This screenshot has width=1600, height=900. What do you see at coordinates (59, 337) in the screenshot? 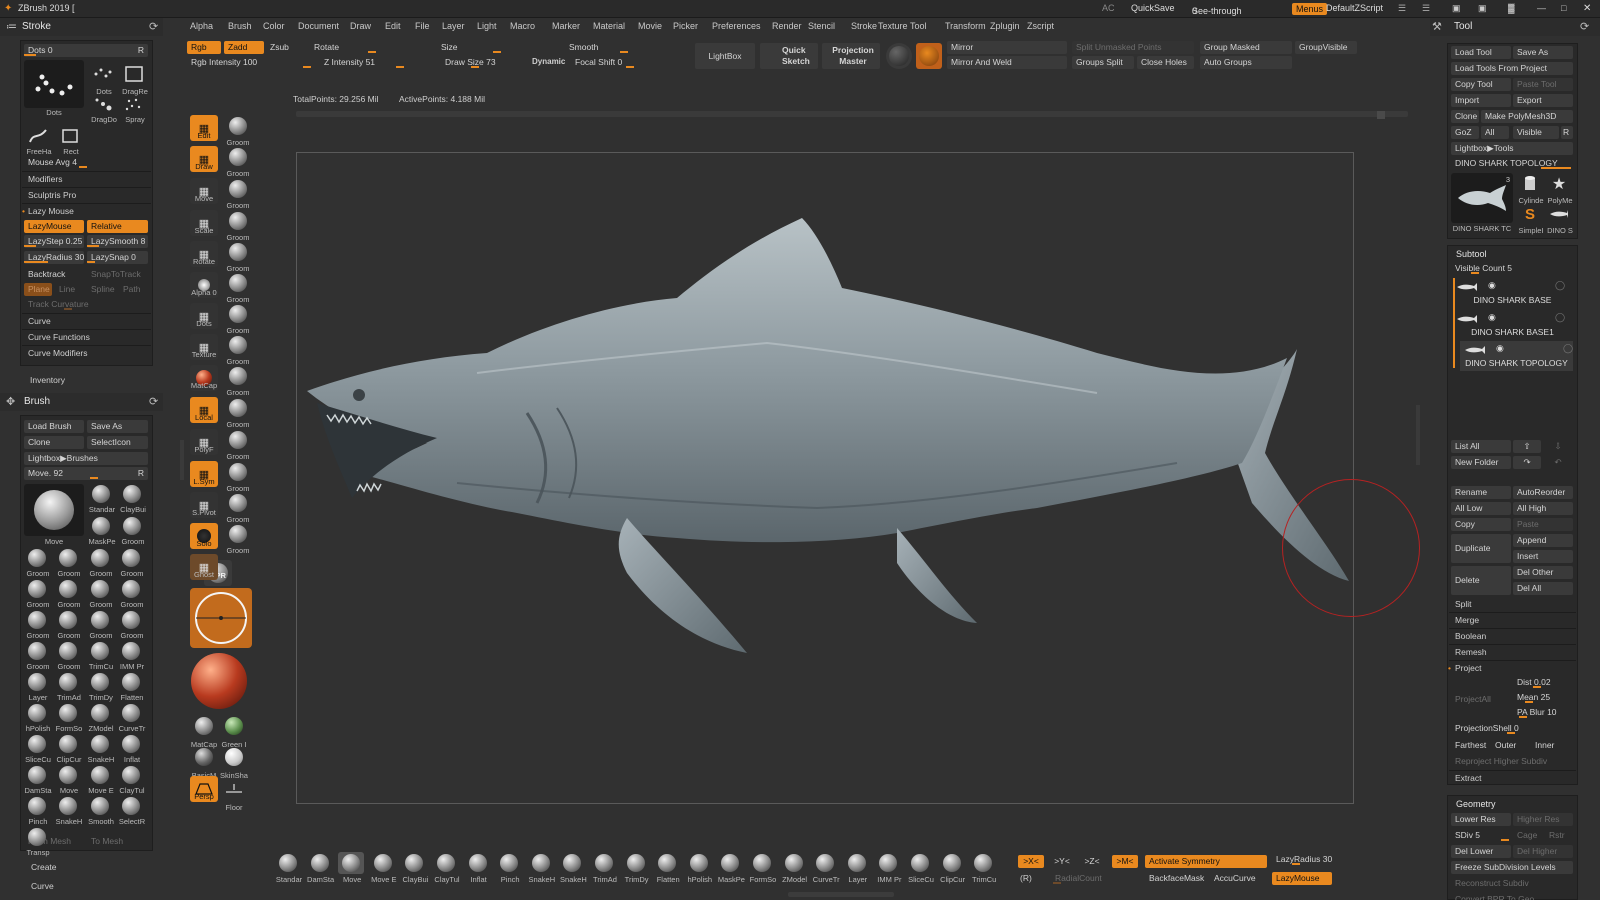
I see `curve-functions-section: Curve Functions` at bounding box center [59, 337].